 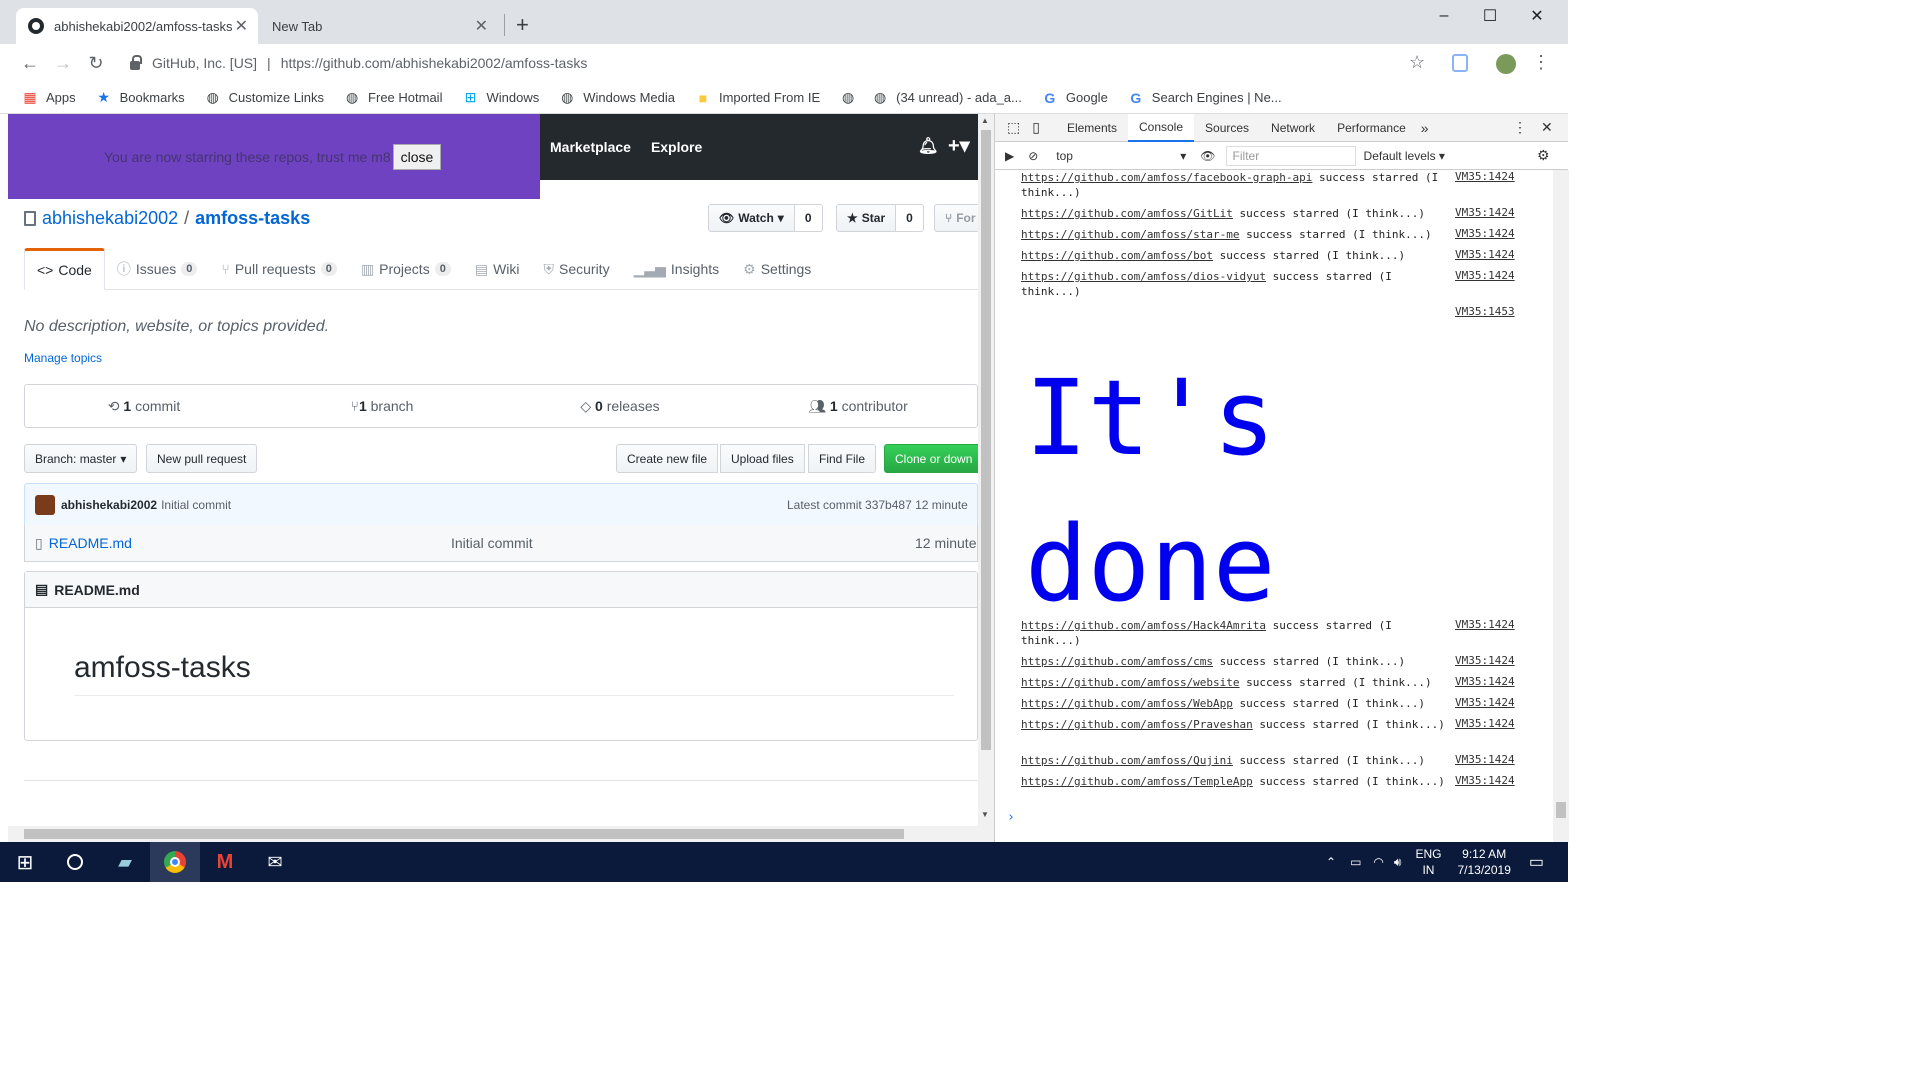 What do you see at coordinates (382, 406) in the screenshot?
I see `summary-branches: ⑂1 branch` at bounding box center [382, 406].